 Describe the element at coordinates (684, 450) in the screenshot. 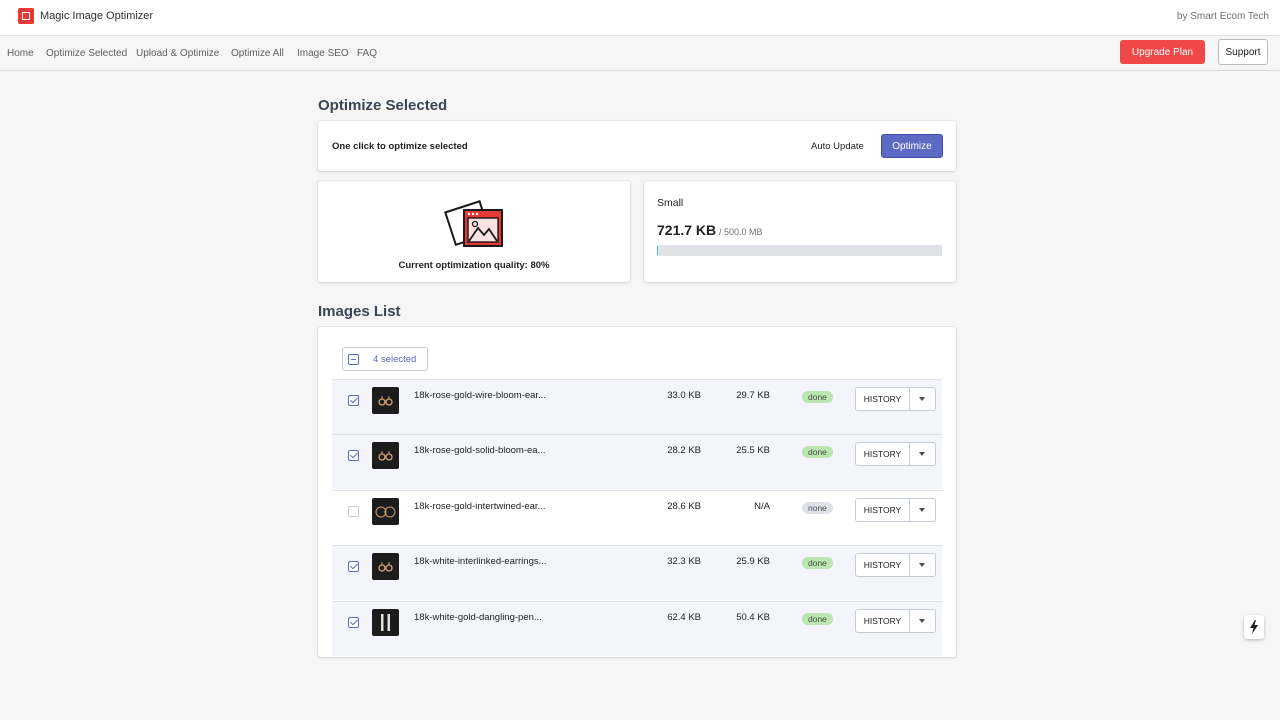

I see `original-size: 28.2 KB` at that location.